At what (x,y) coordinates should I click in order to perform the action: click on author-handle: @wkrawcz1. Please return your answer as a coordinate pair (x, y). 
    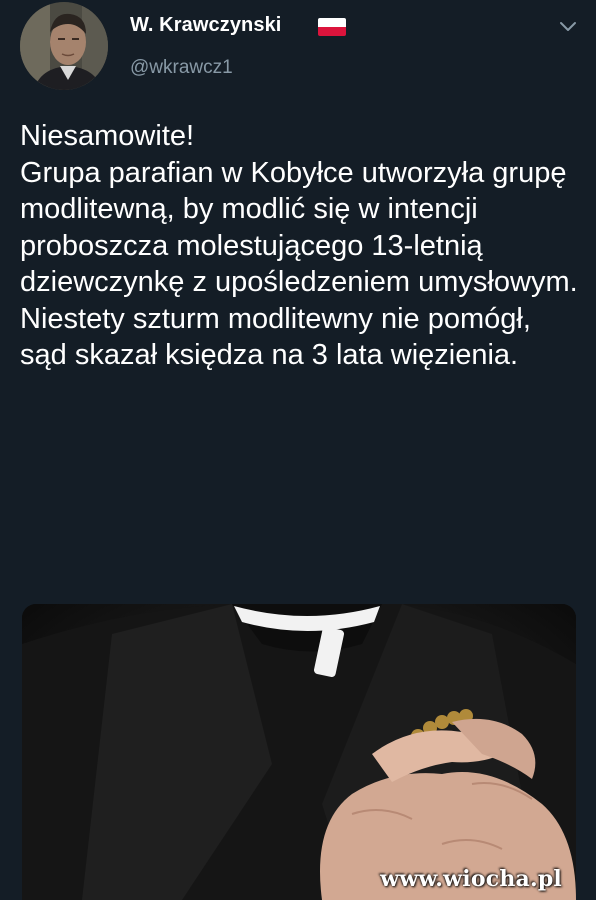
    Looking at the image, I should click on (181, 68).